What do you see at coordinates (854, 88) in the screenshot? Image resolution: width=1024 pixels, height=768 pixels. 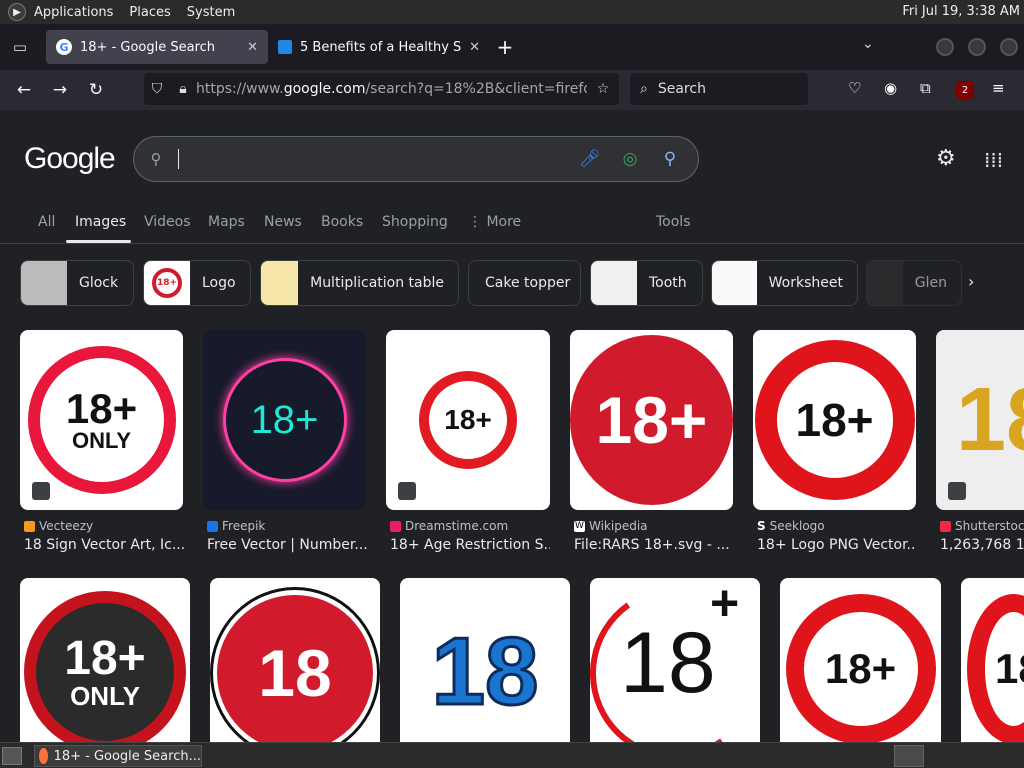 I see `pocket-icon: ♡` at bounding box center [854, 88].